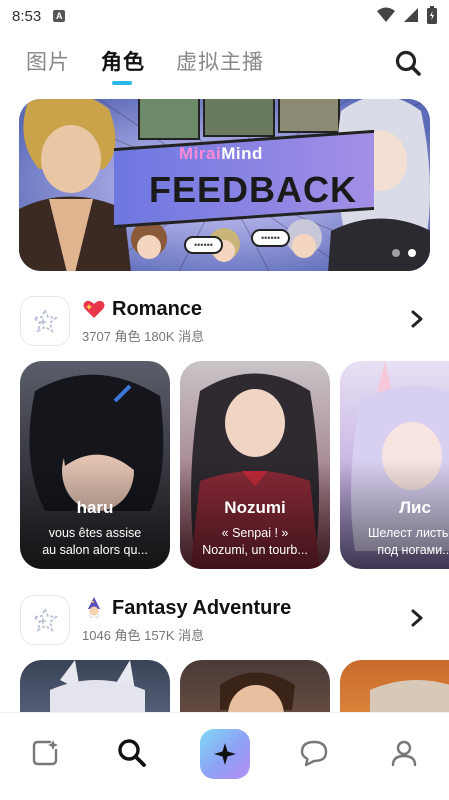  Describe the element at coordinates (59, 16) in the screenshot. I see `notification-icon: A` at that location.